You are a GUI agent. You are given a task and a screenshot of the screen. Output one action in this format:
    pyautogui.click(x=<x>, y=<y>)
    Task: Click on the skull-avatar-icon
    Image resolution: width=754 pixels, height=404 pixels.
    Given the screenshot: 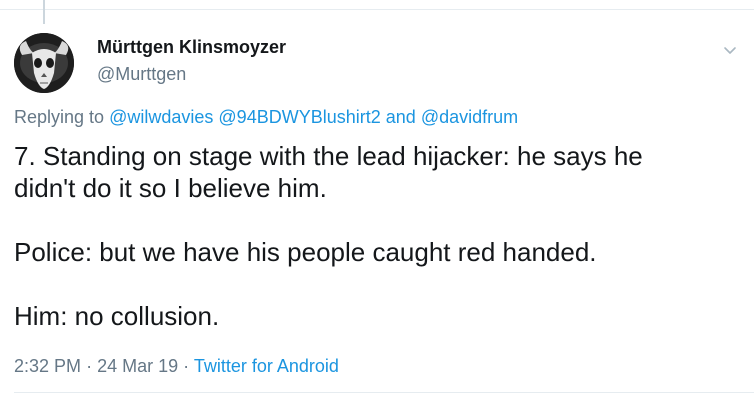 What is the action you would take?
    pyautogui.click(x=44, y=63)
    